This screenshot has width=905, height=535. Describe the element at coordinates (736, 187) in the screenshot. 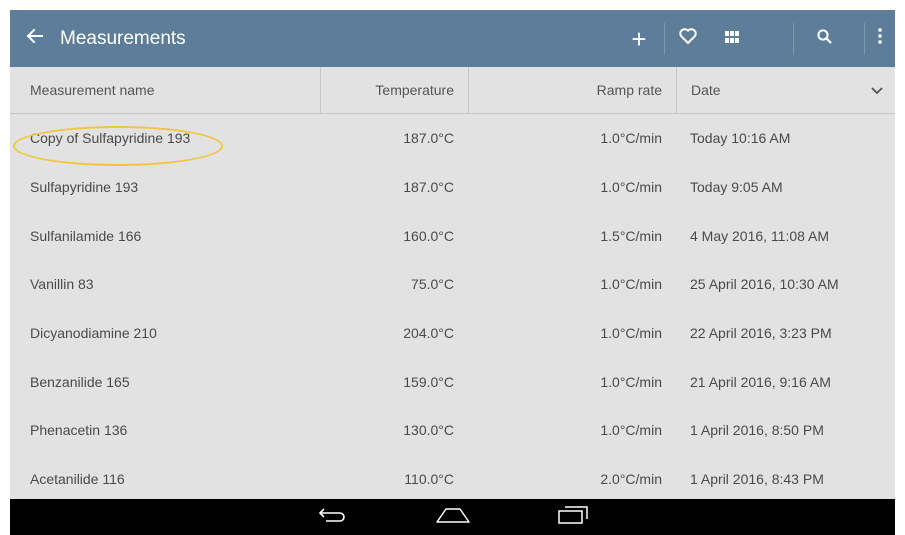

I see `row-date: Today 9:05 AM` at that location.